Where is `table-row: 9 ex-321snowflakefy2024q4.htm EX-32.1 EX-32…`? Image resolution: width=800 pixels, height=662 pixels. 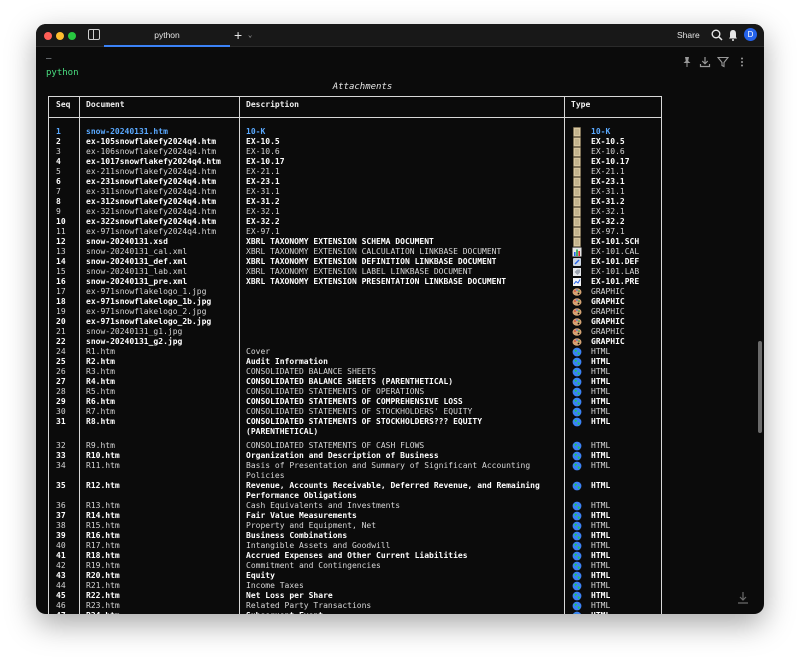 table-row: 9 ex-321snowflakefy2024q4.htm EX-32.1 EX-32… is located at coordinates (355, 212).